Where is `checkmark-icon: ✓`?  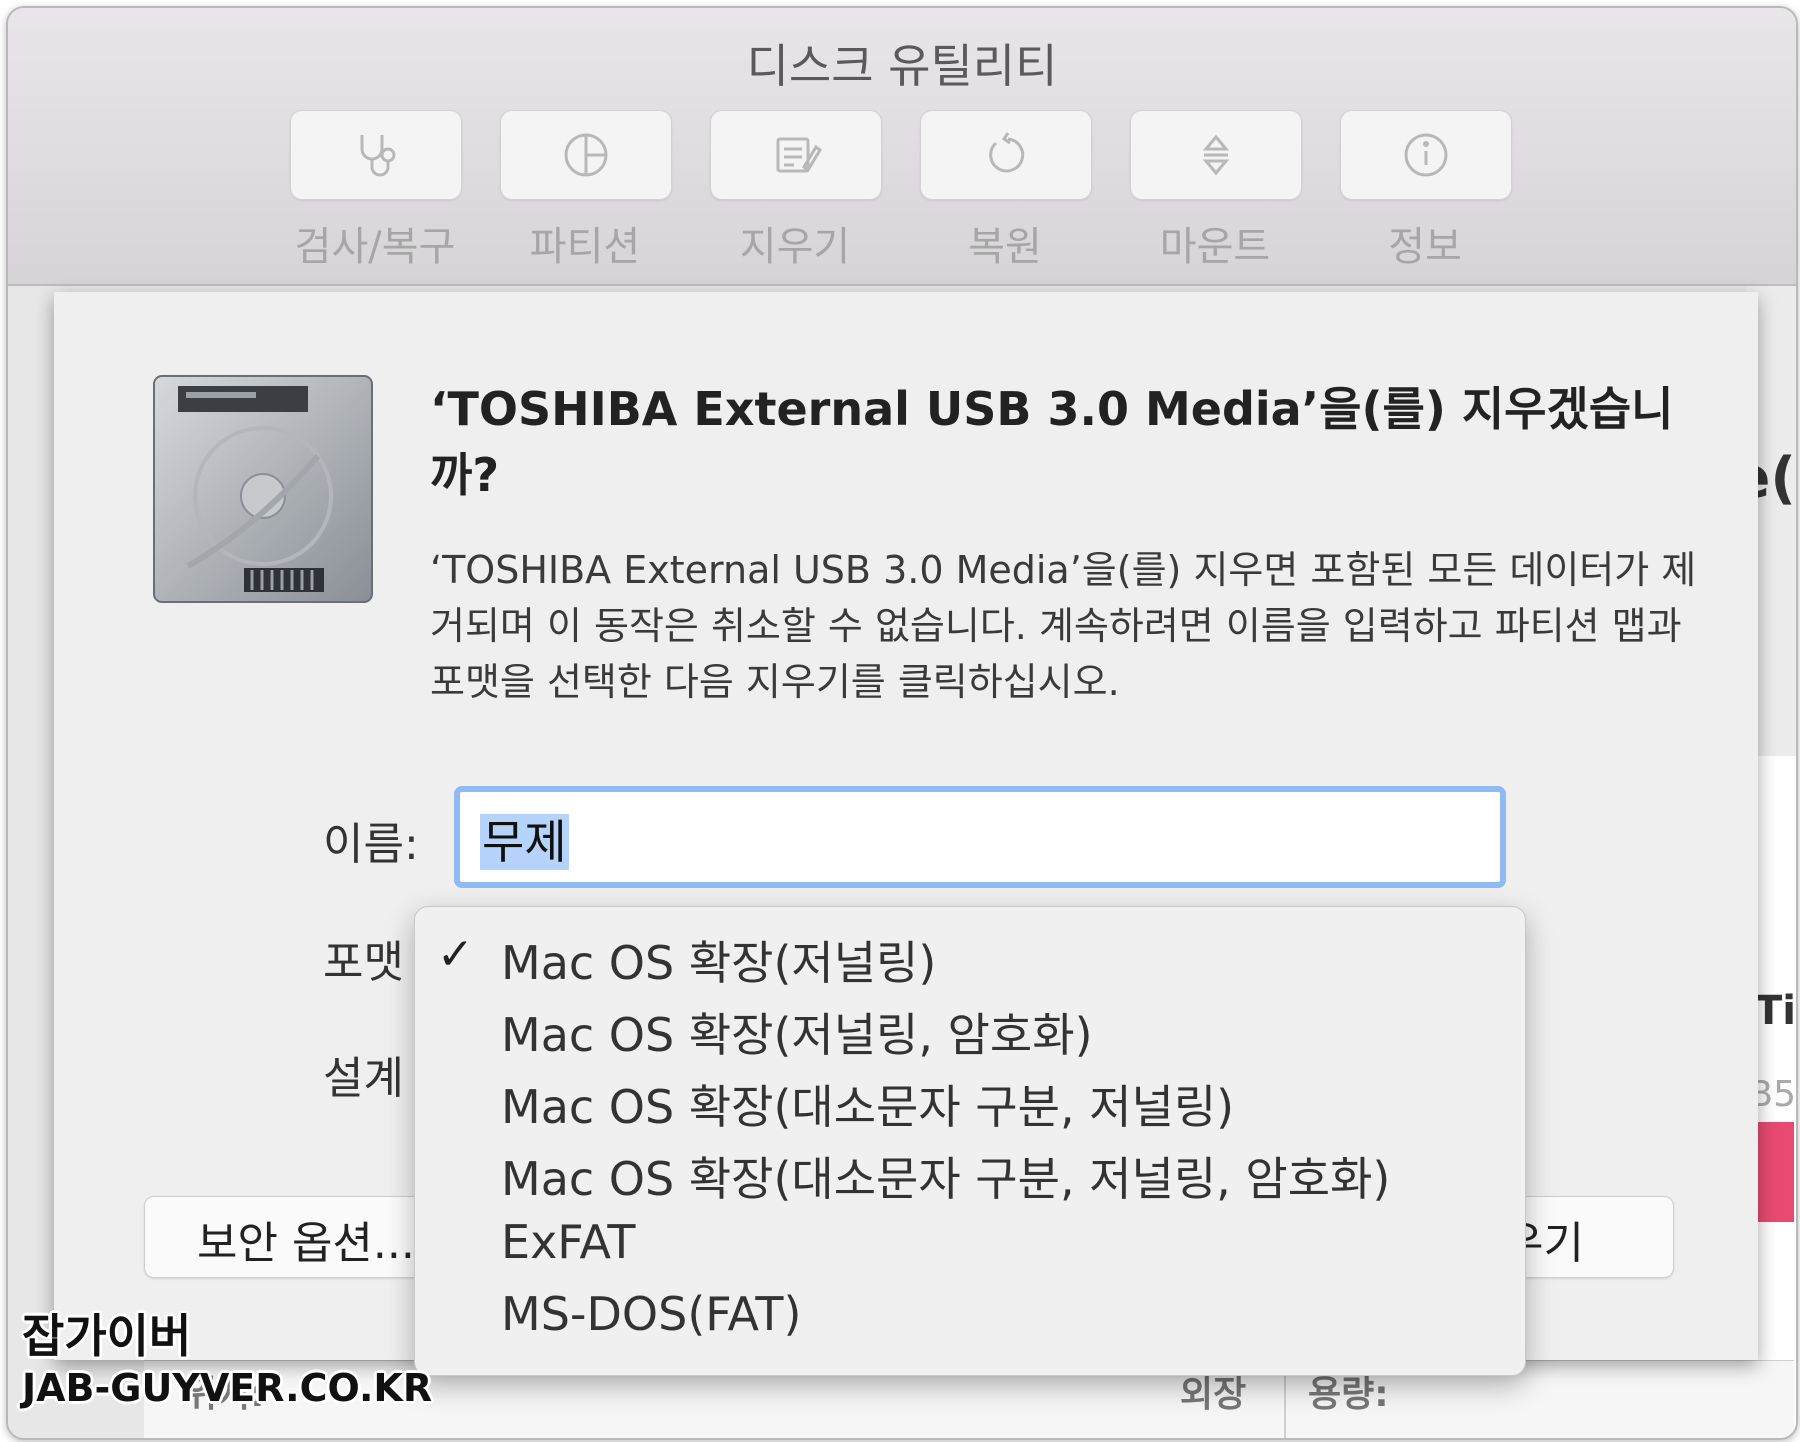 checkmark-icon: ✓ is located at coordinates (455, 954).